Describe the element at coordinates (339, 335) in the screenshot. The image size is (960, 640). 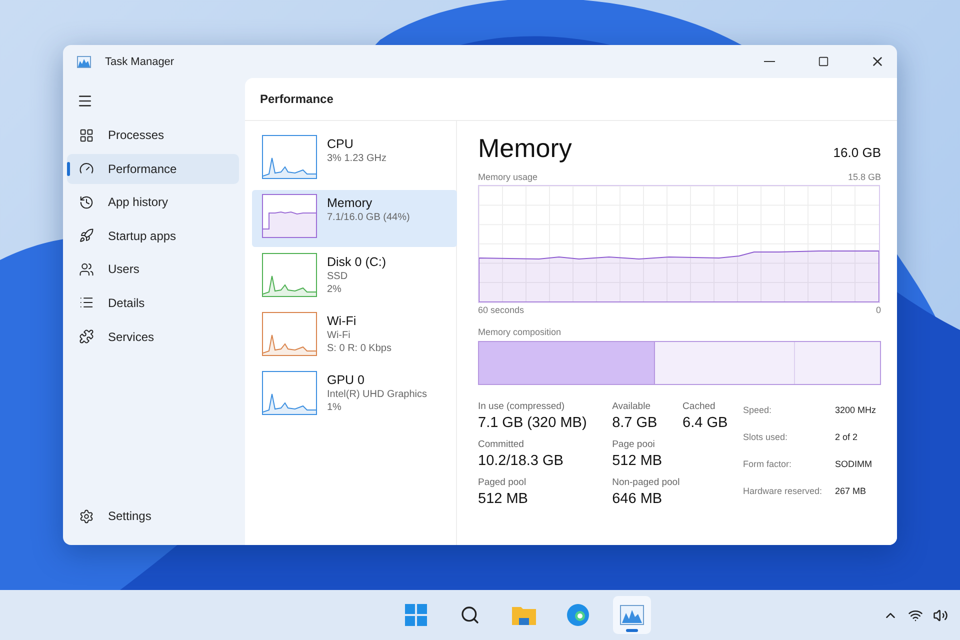
I see `device-detail: Wi-Fi` at that location.